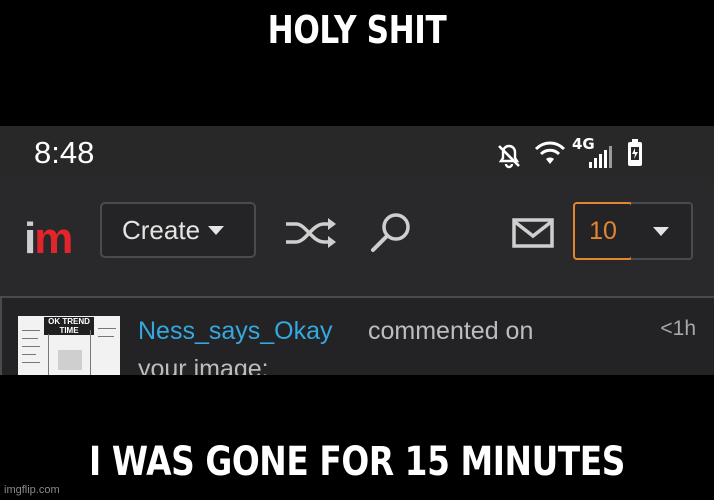 This screenshot has height=500, width=714. I want to click on status-icons: 4G, so click(589, 152).